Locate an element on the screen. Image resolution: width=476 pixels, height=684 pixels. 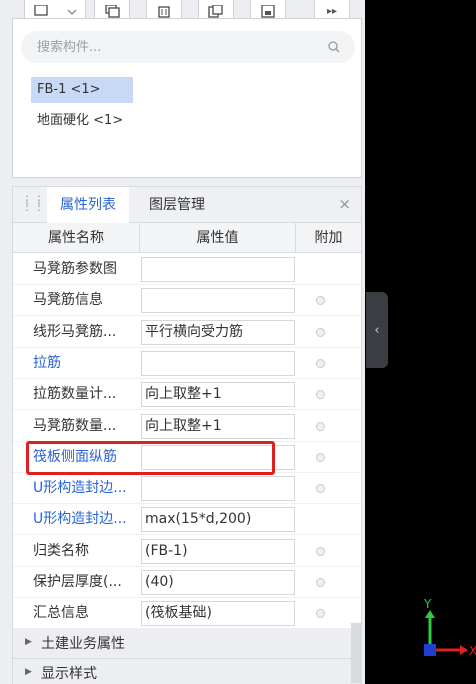
copy-icon is located at coordinates (112, 11).